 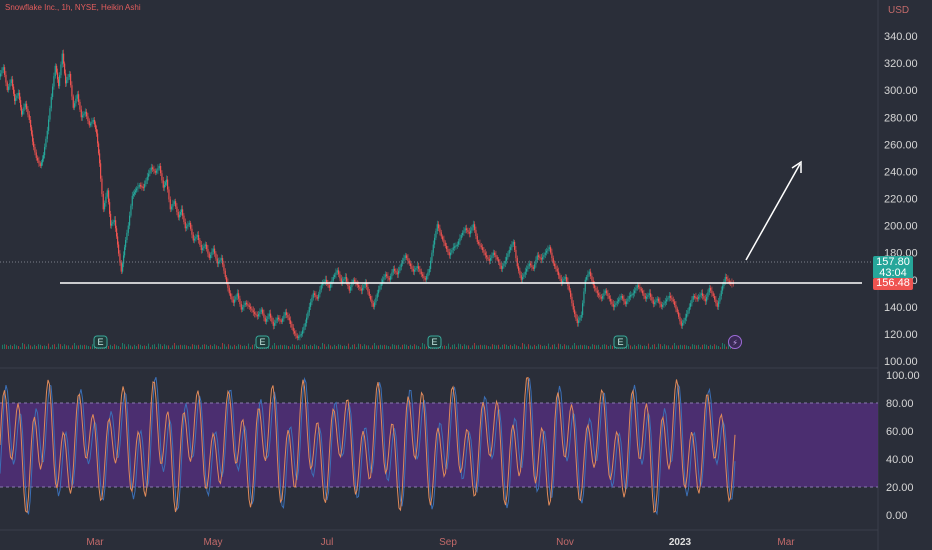 I want to click on flash-marker: ⚡, so click(x=735, y=342).